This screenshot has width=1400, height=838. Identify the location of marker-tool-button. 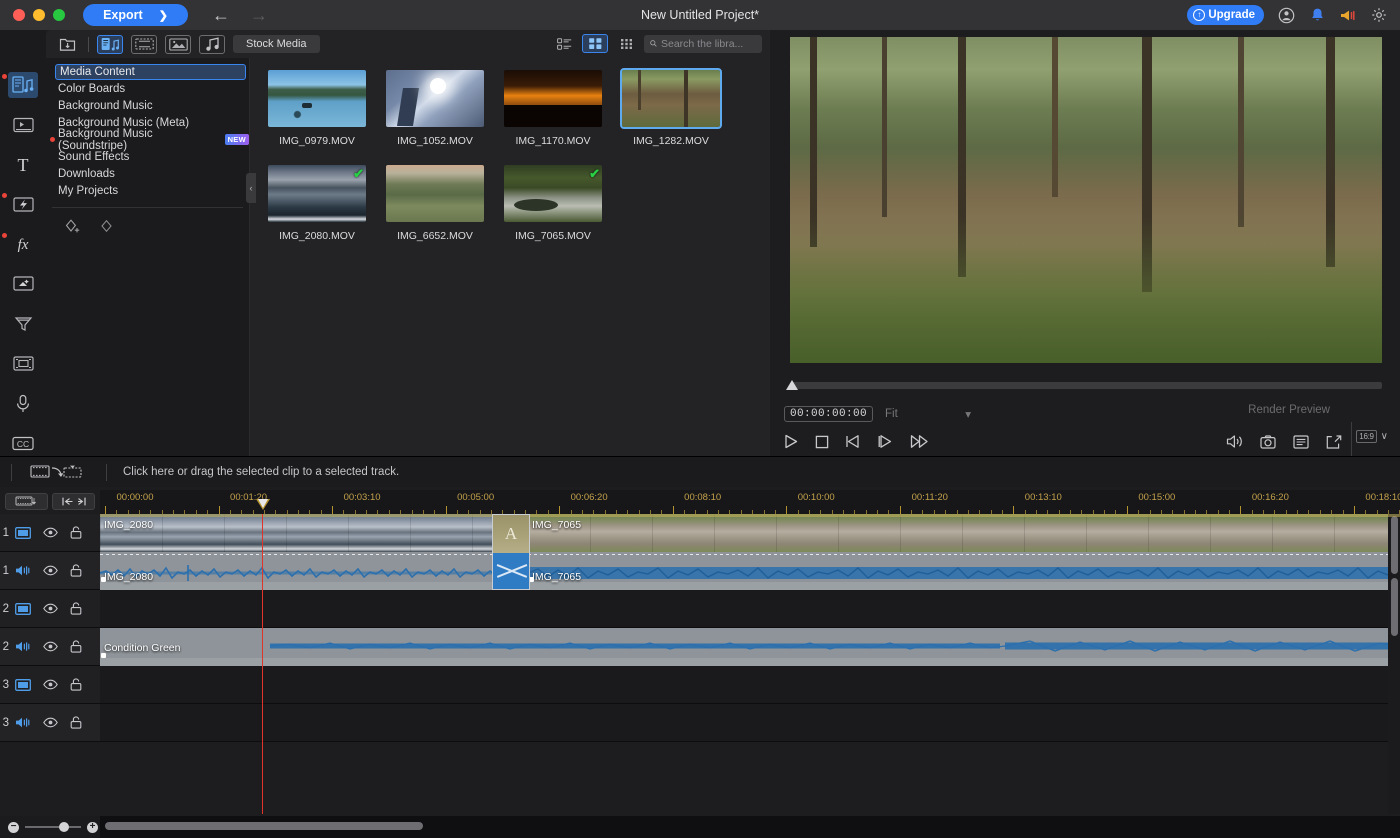
(26, 501).